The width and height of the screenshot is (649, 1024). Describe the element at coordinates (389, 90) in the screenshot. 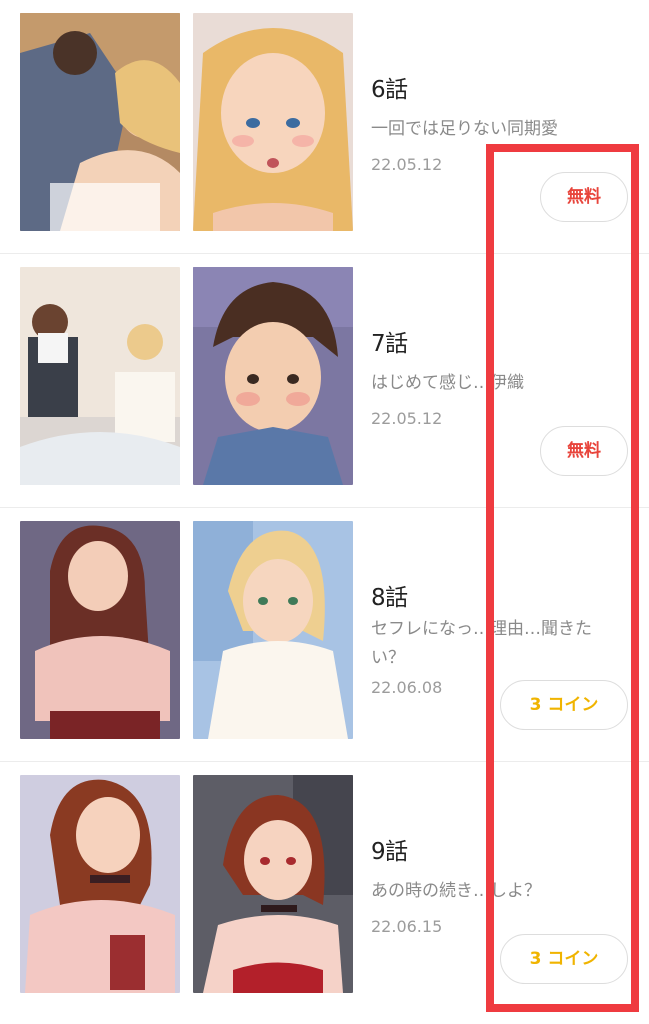

I see `episode-title: 6話` at that location.